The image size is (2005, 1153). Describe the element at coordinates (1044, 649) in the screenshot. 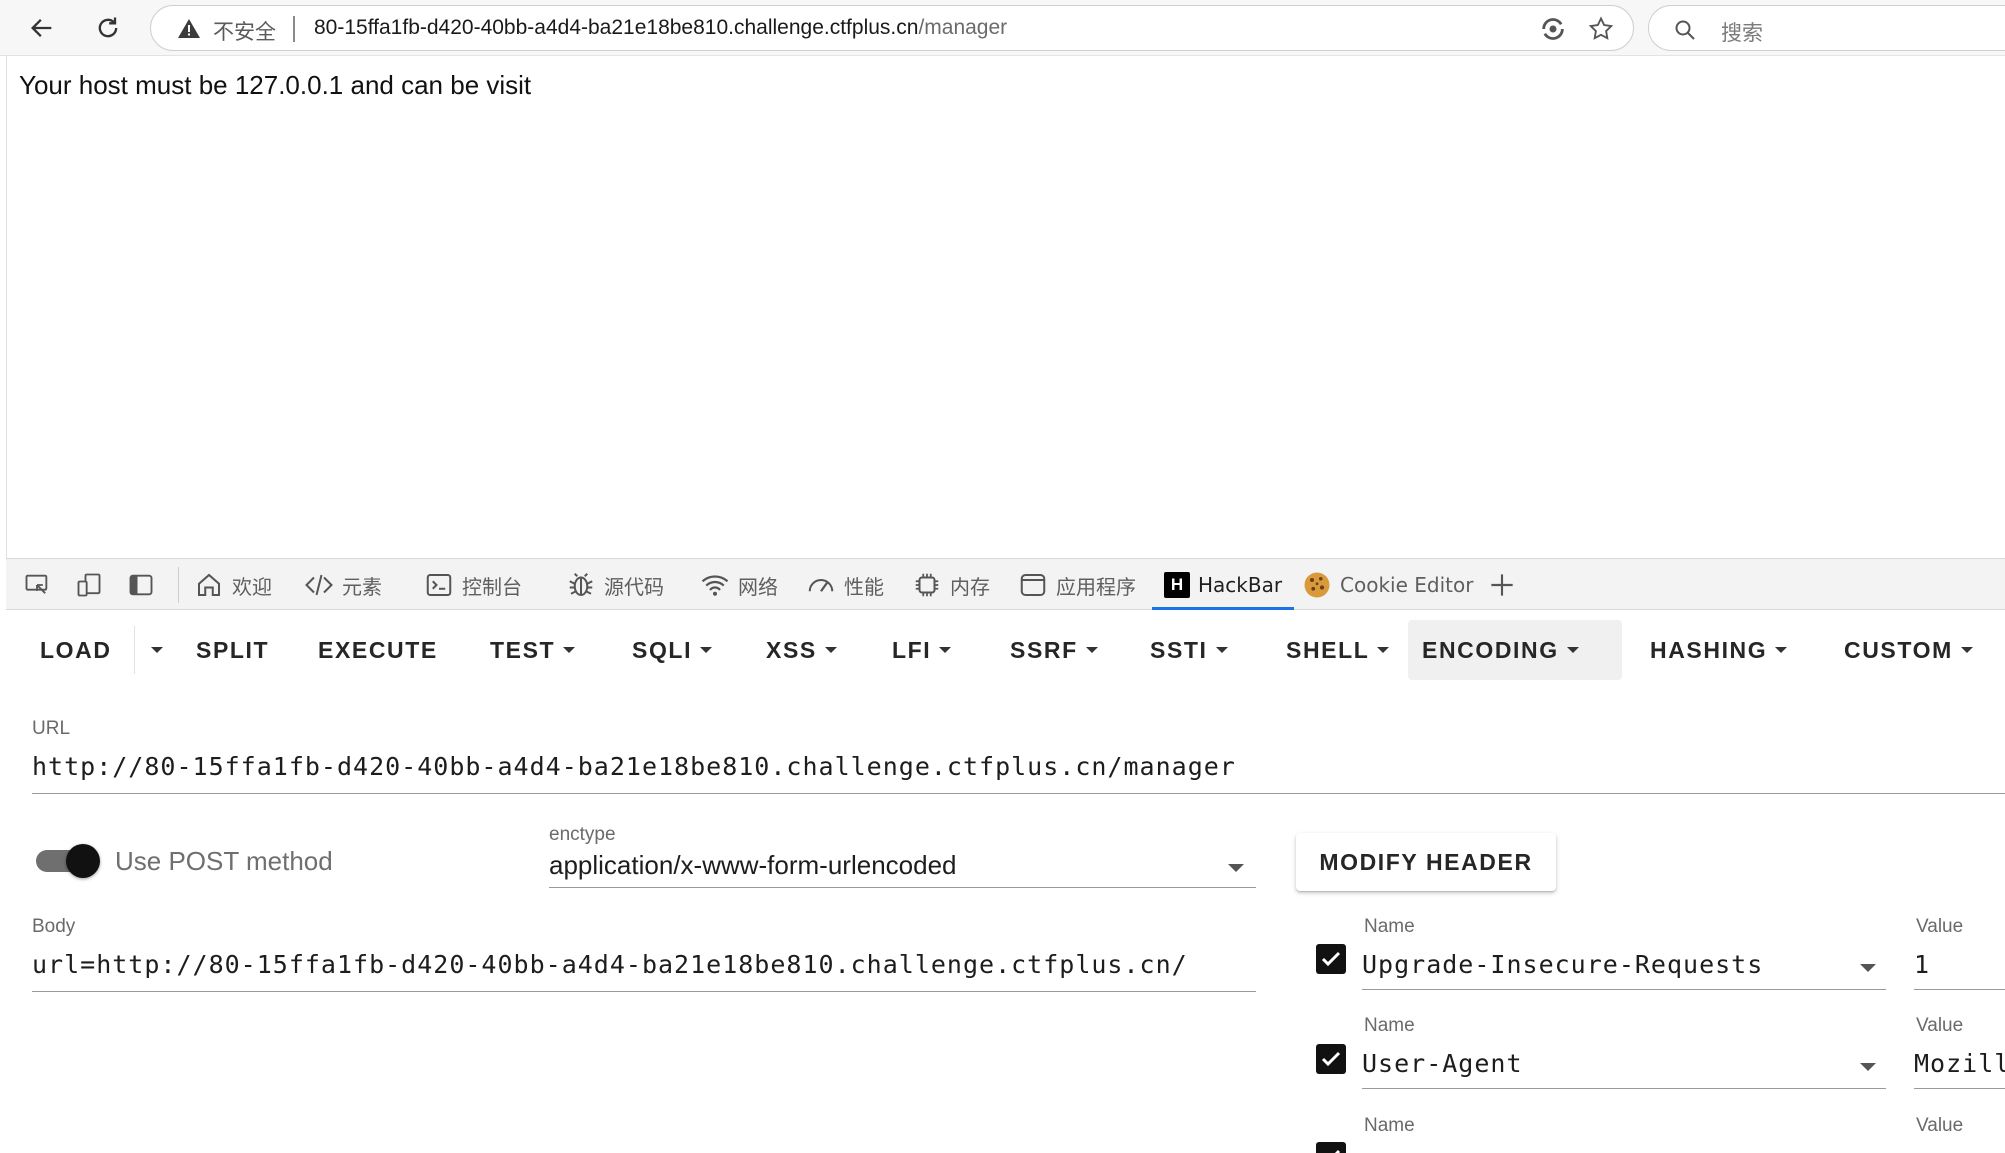

I see `ssrf-label: SSRF` at that location.